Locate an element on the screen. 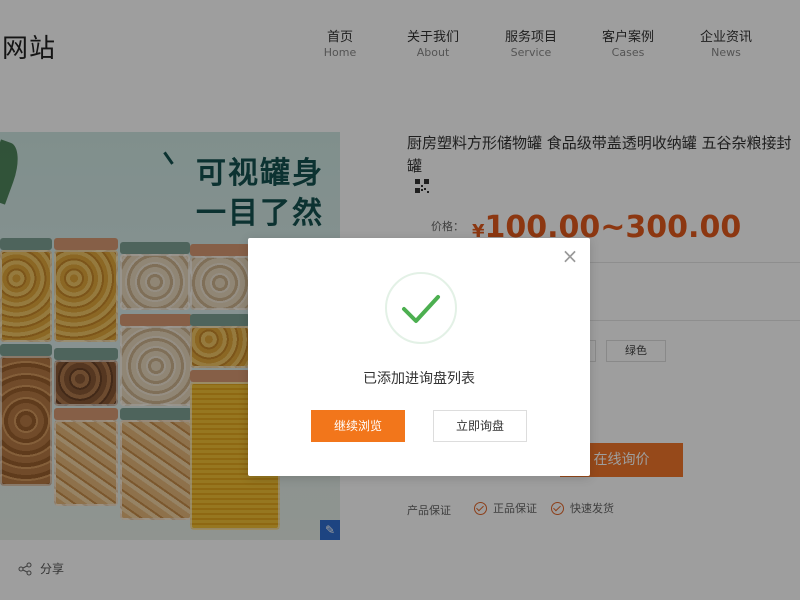 The width and height of the screenshot is (800, 600). check-mark-svg is located at coordinates (421, 309).